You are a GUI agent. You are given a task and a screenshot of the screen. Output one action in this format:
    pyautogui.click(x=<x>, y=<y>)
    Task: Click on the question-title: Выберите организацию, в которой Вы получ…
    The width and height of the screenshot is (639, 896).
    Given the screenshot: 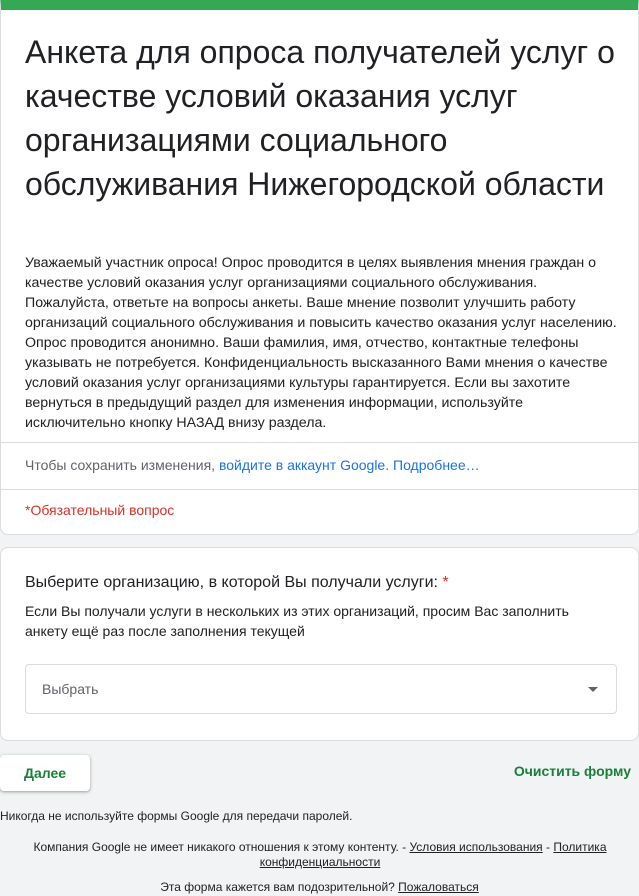 What is the action you would take?
    pyautogui.click(x=237, y=583)
    